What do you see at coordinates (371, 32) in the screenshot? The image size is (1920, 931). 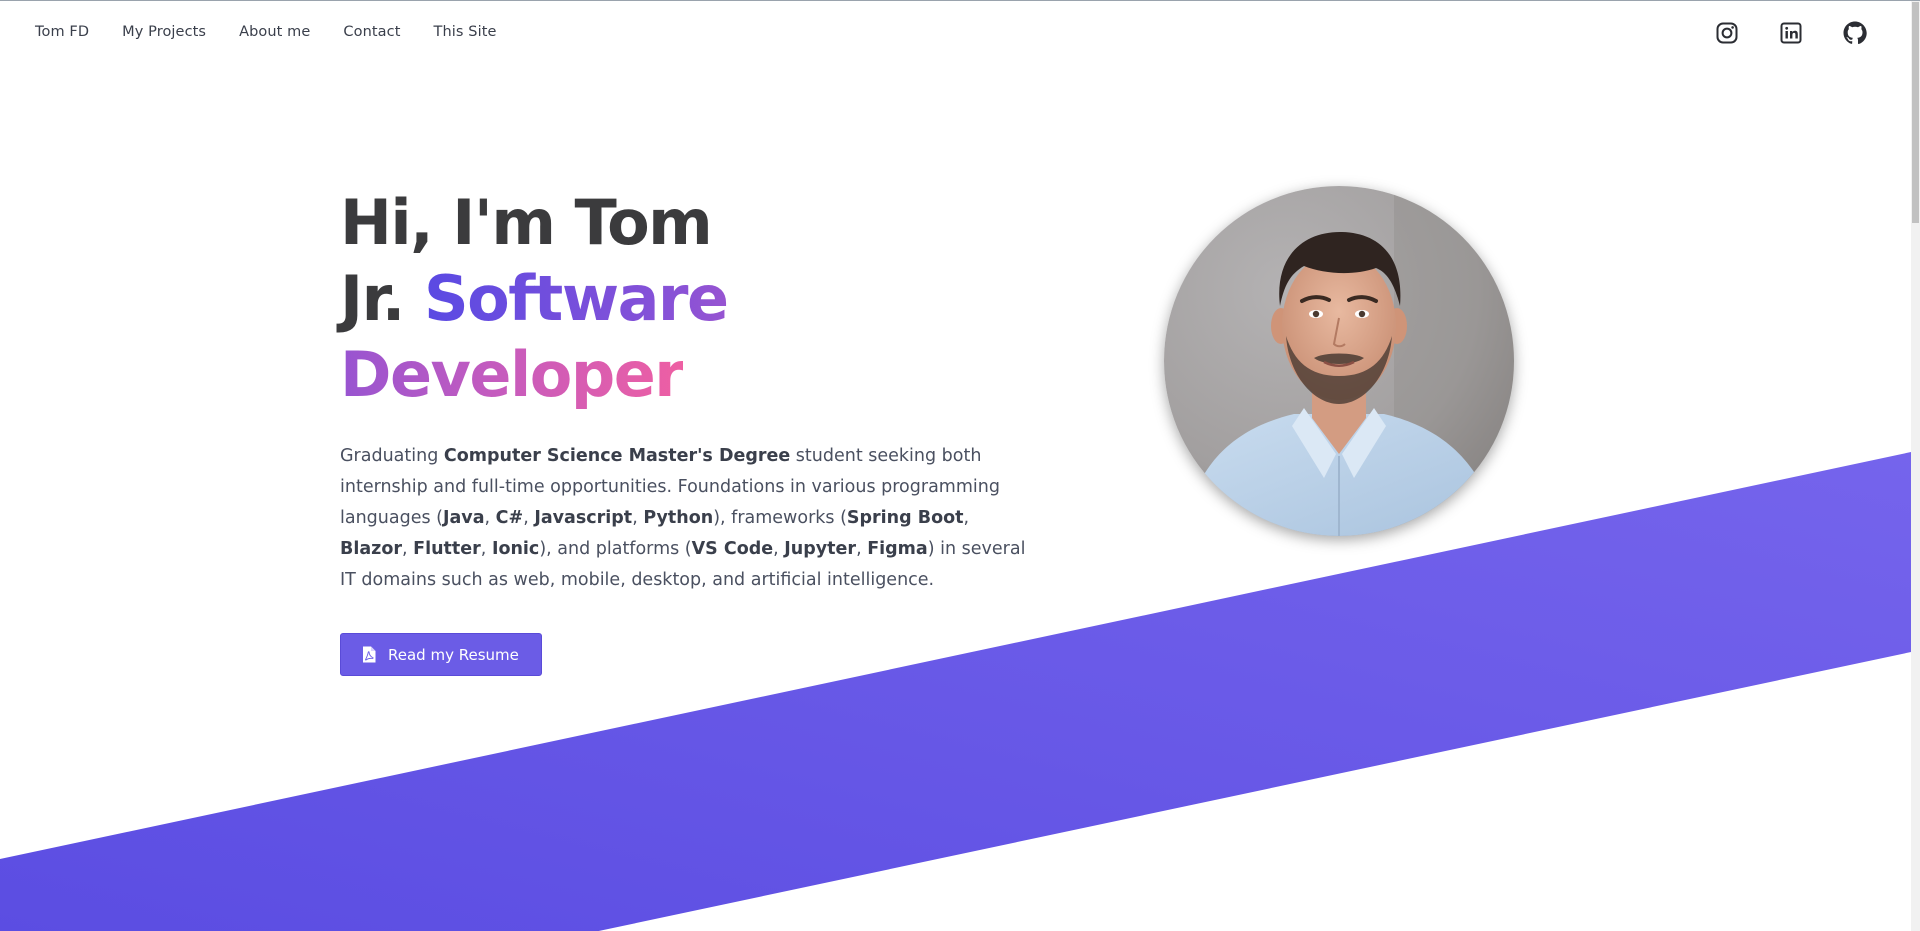 I see `nav-link-contact: Contact` at bounding box center [371, 32].